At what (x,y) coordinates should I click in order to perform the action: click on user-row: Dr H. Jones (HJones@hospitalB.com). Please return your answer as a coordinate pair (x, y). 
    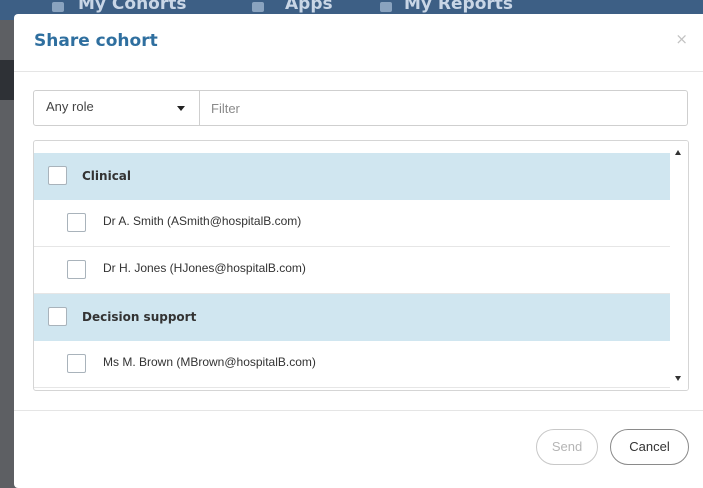
    Looking at the image, I should click on (352, 270).